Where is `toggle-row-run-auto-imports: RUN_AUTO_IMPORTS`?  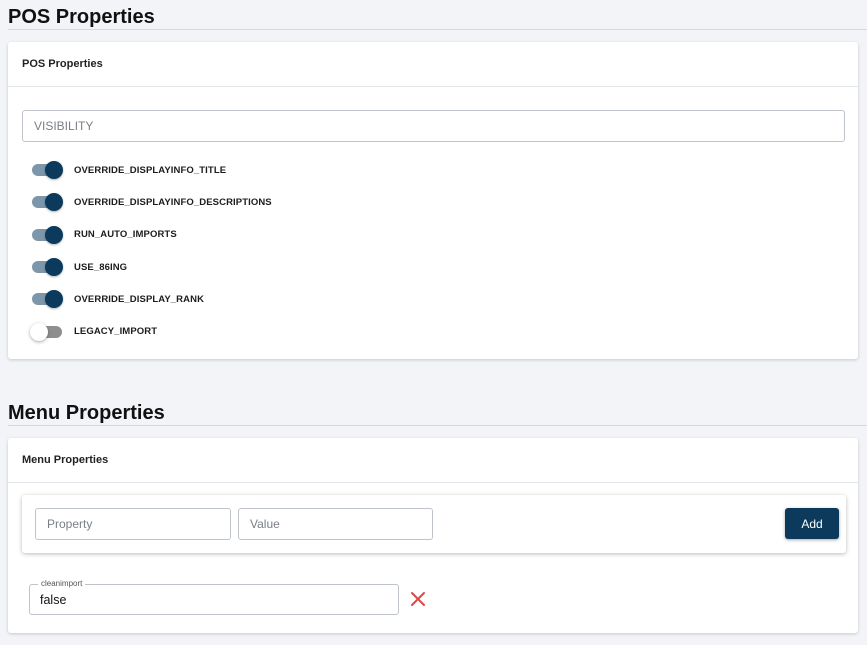
toggle-row-run-auto-imports: RUN_AUTO_IMPORTS is located at coordinates (151, 235).